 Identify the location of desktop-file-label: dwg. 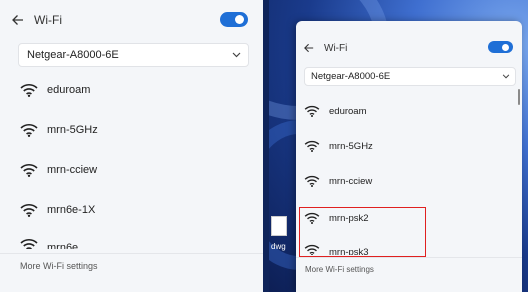
(278, 246).